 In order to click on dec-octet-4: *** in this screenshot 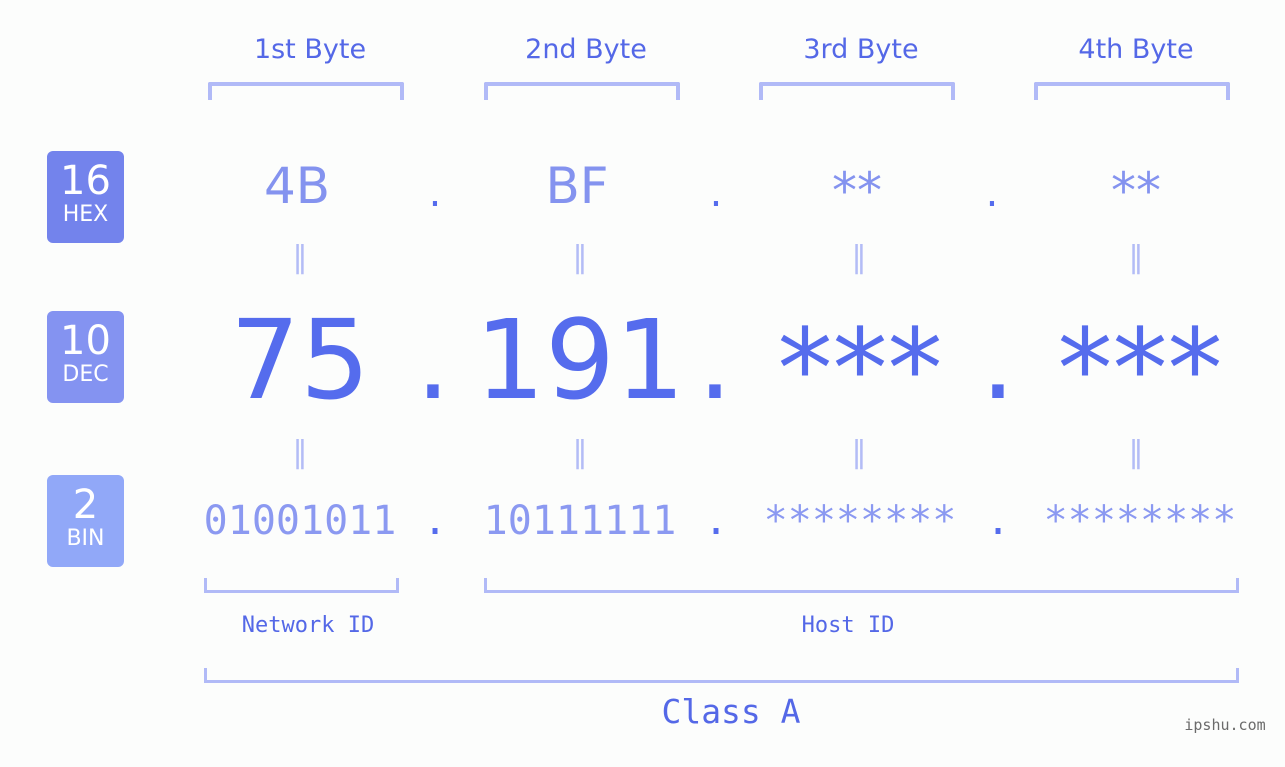, I will do `click(1140, 369)`.